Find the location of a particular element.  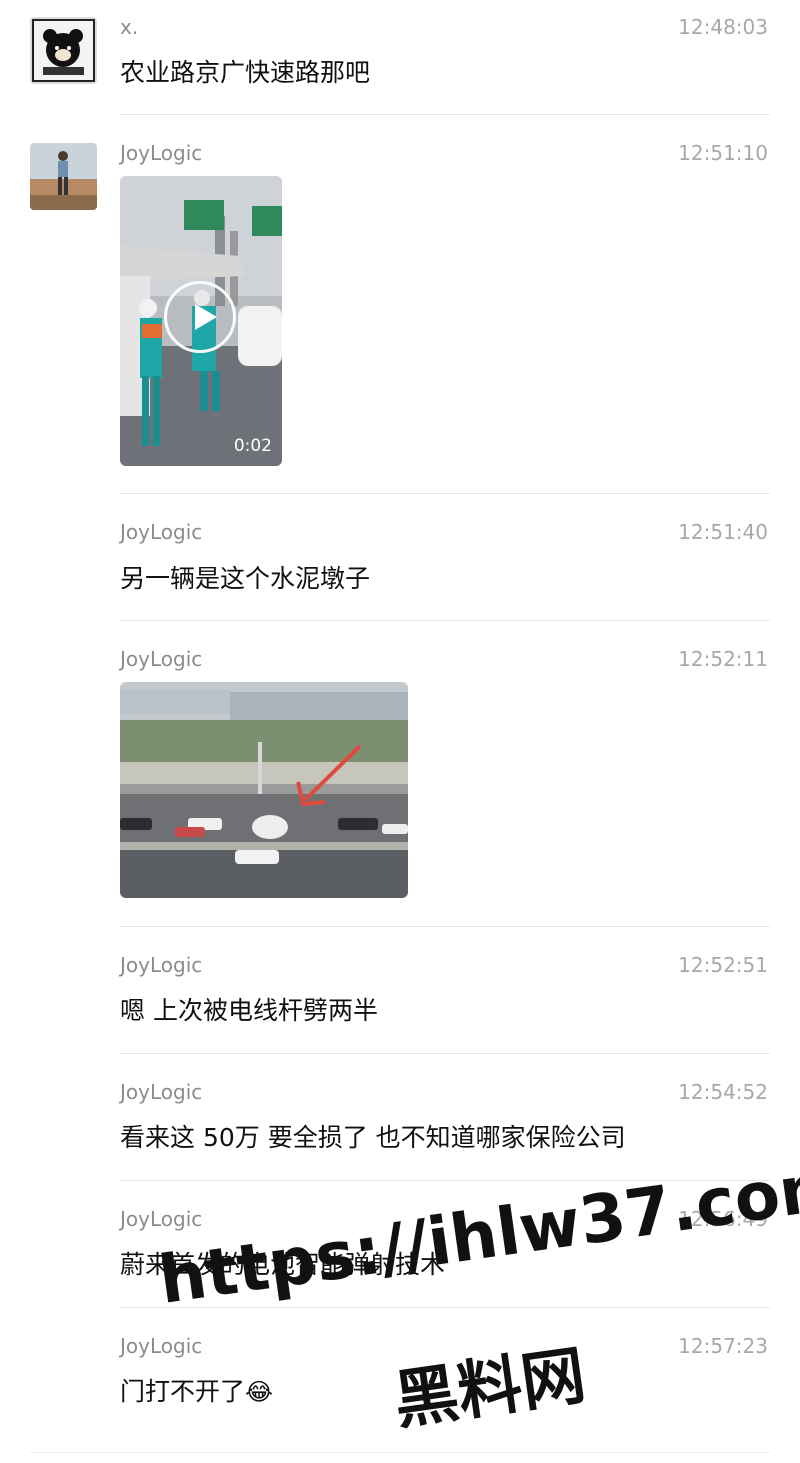

message-time: 12:56:49 is located at coordinates (723, 1219).